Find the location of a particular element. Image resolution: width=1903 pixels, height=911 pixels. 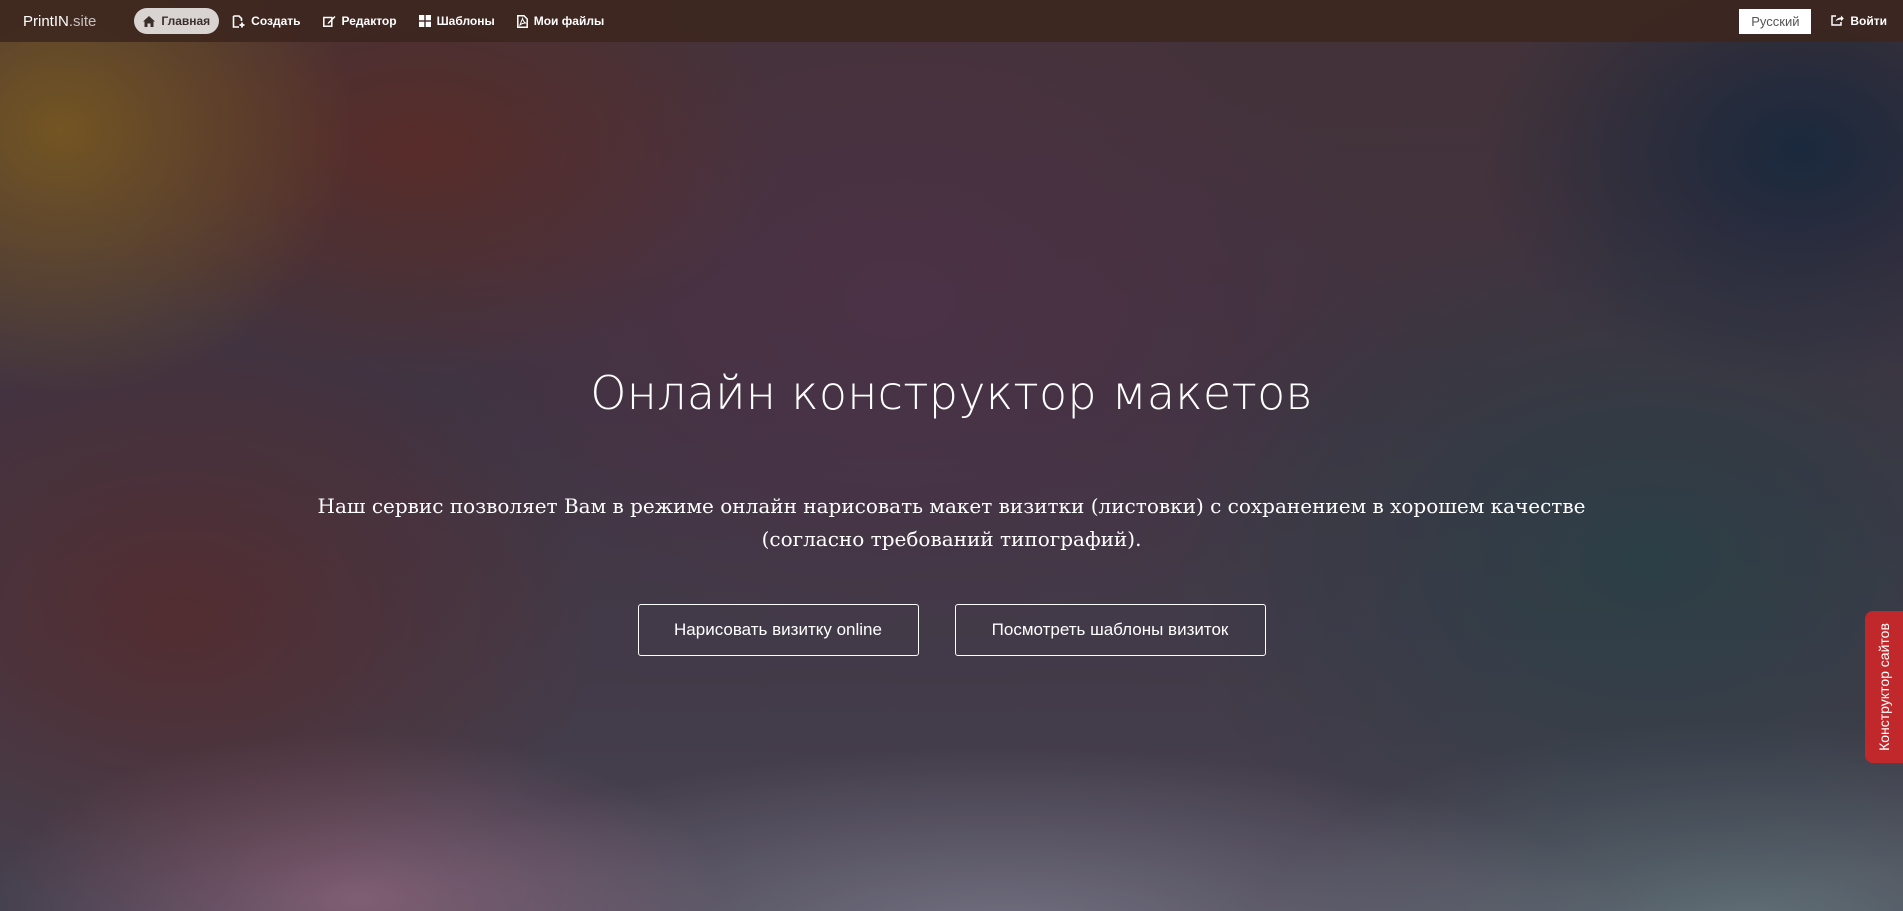

side-tab-label: Конструктор сайтов is located at coordinates (1884, 687).